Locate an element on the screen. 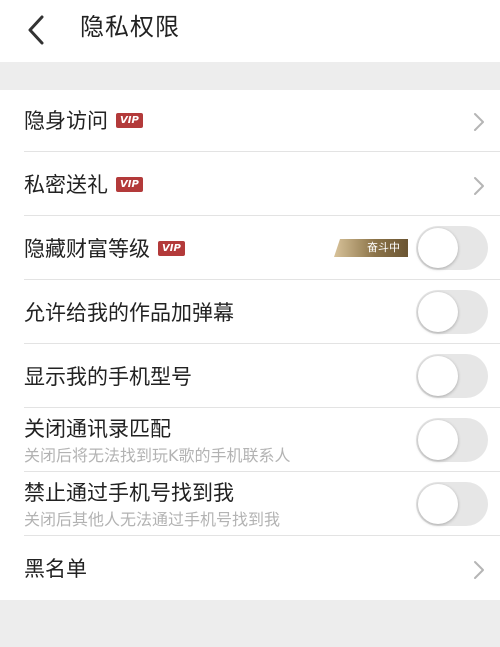 This screenshot has width=500, height=647. list-item-label: 关闭通讯录匹配 is located at coordinates (97, 429).